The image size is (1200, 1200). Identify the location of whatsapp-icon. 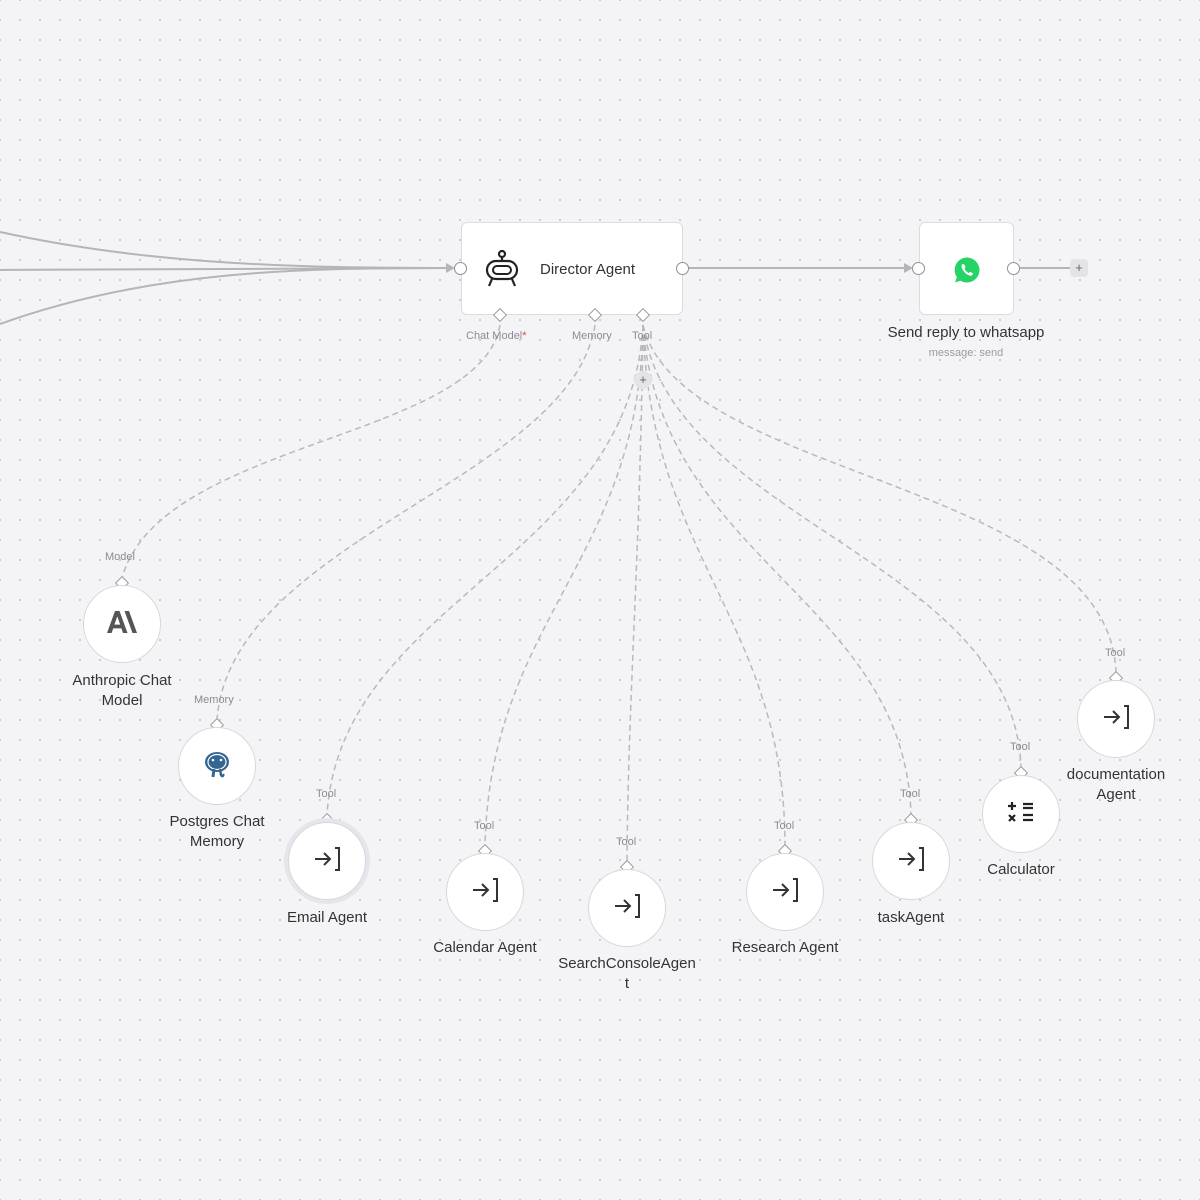
(967, 272).